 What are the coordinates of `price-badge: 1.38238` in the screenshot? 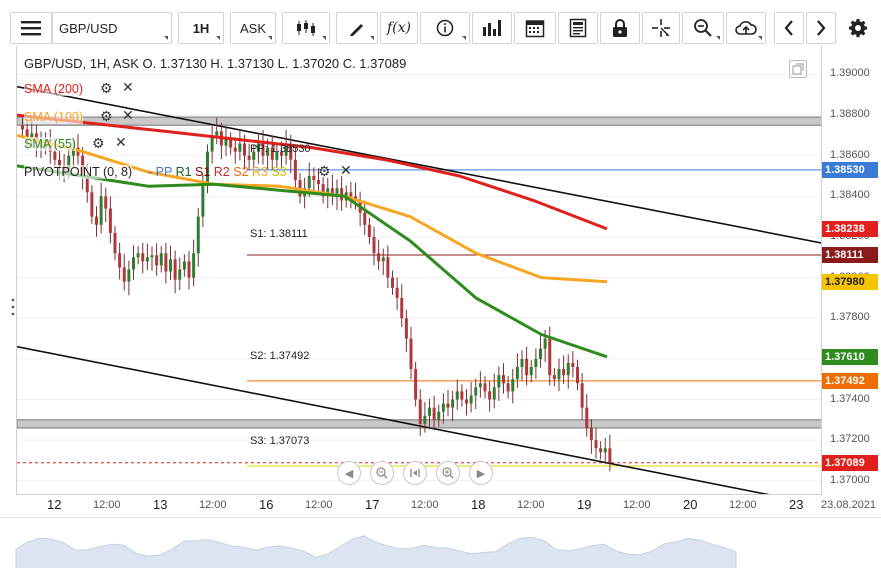 It's located at (850, 229).